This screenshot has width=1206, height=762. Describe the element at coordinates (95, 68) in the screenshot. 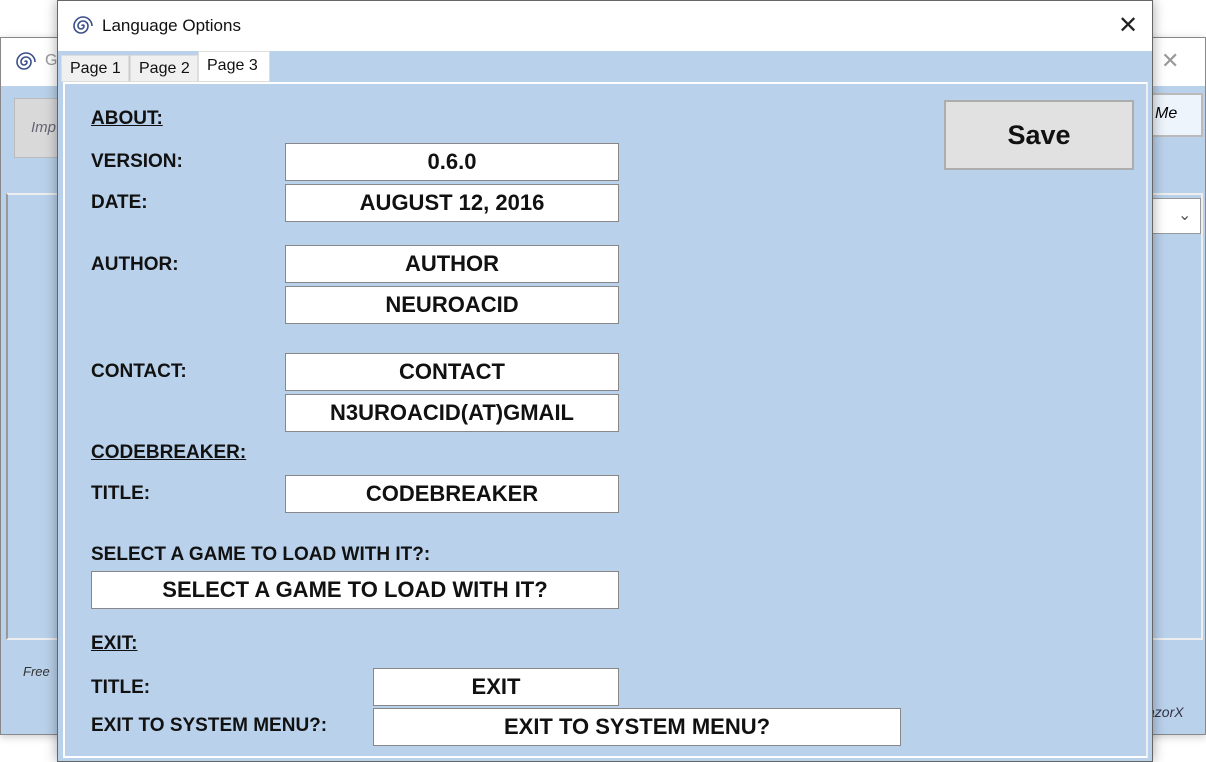

I see `tab-page-1: Page 1` at that location.